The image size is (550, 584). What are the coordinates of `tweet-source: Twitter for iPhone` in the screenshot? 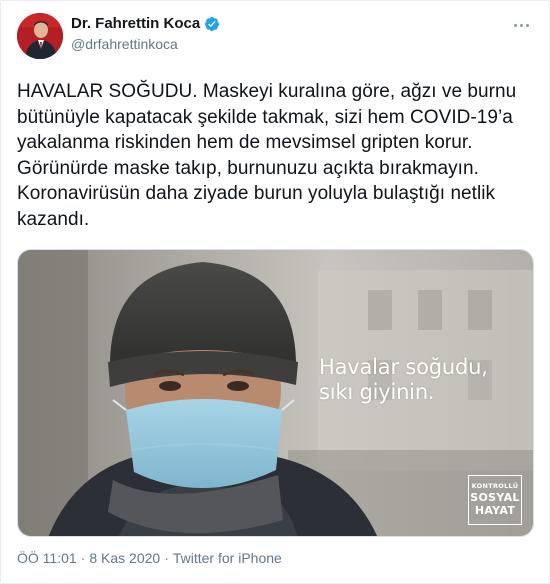 It's located at (227, 558).